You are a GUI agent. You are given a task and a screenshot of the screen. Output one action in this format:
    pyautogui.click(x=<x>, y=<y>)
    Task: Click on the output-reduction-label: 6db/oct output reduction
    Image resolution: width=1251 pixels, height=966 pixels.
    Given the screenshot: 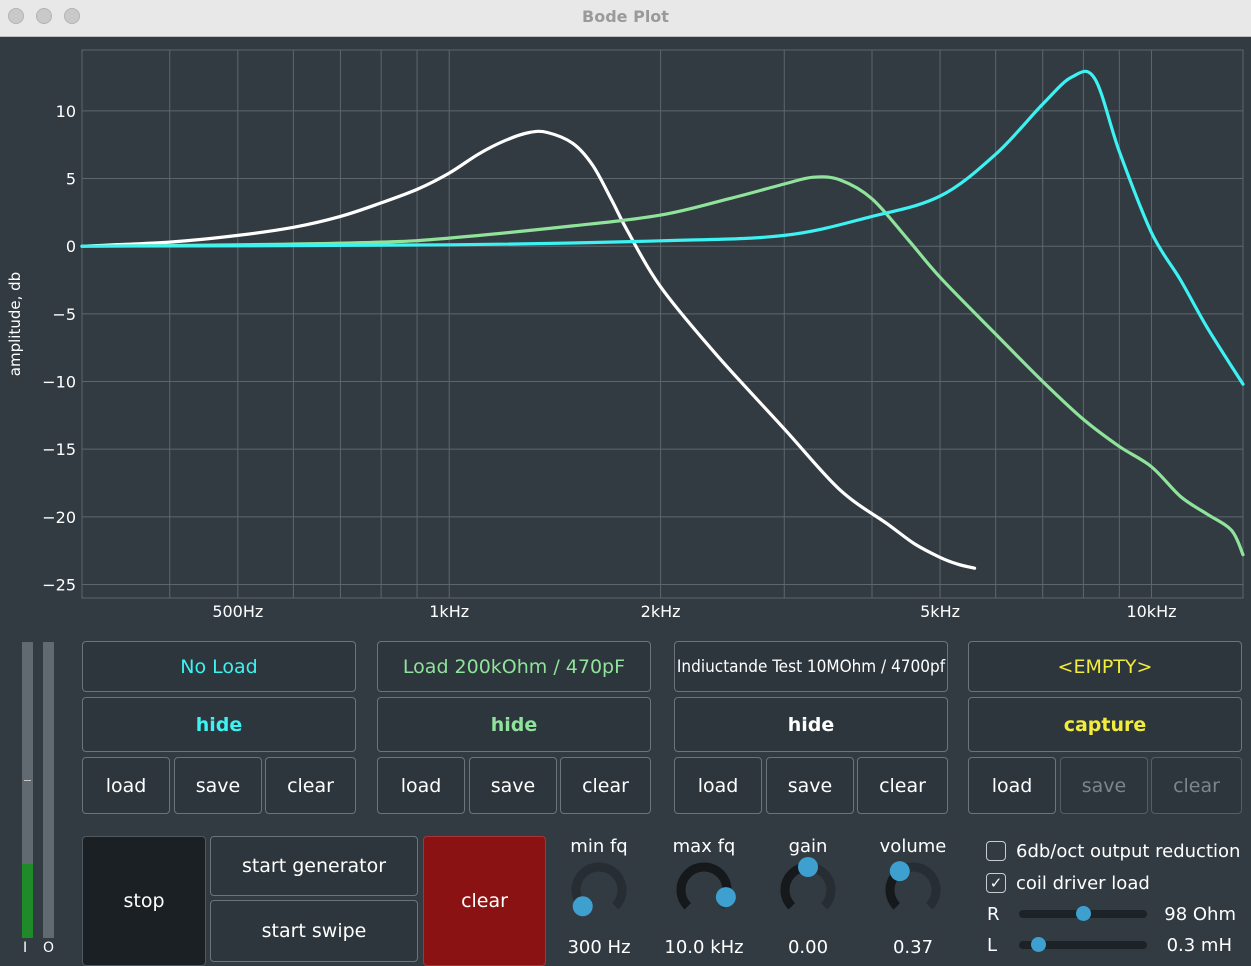 What is the action you would take?
    pyautogui.click(x=1128, y=851)
    